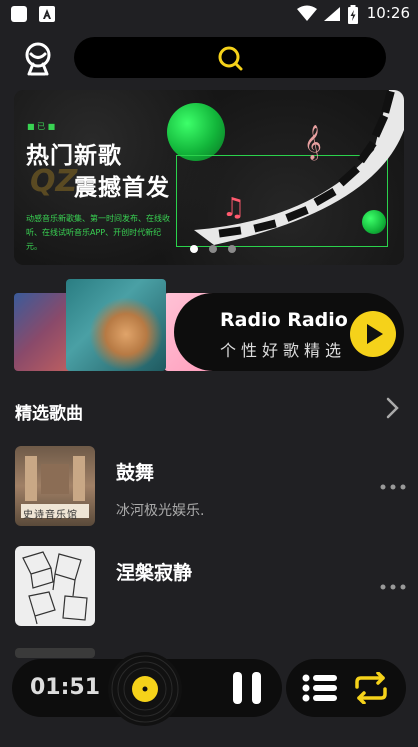  Describe the element at coordinates (49, 414) in the screenshot. I see `featured-section-title: 精选歌曲` at that location.